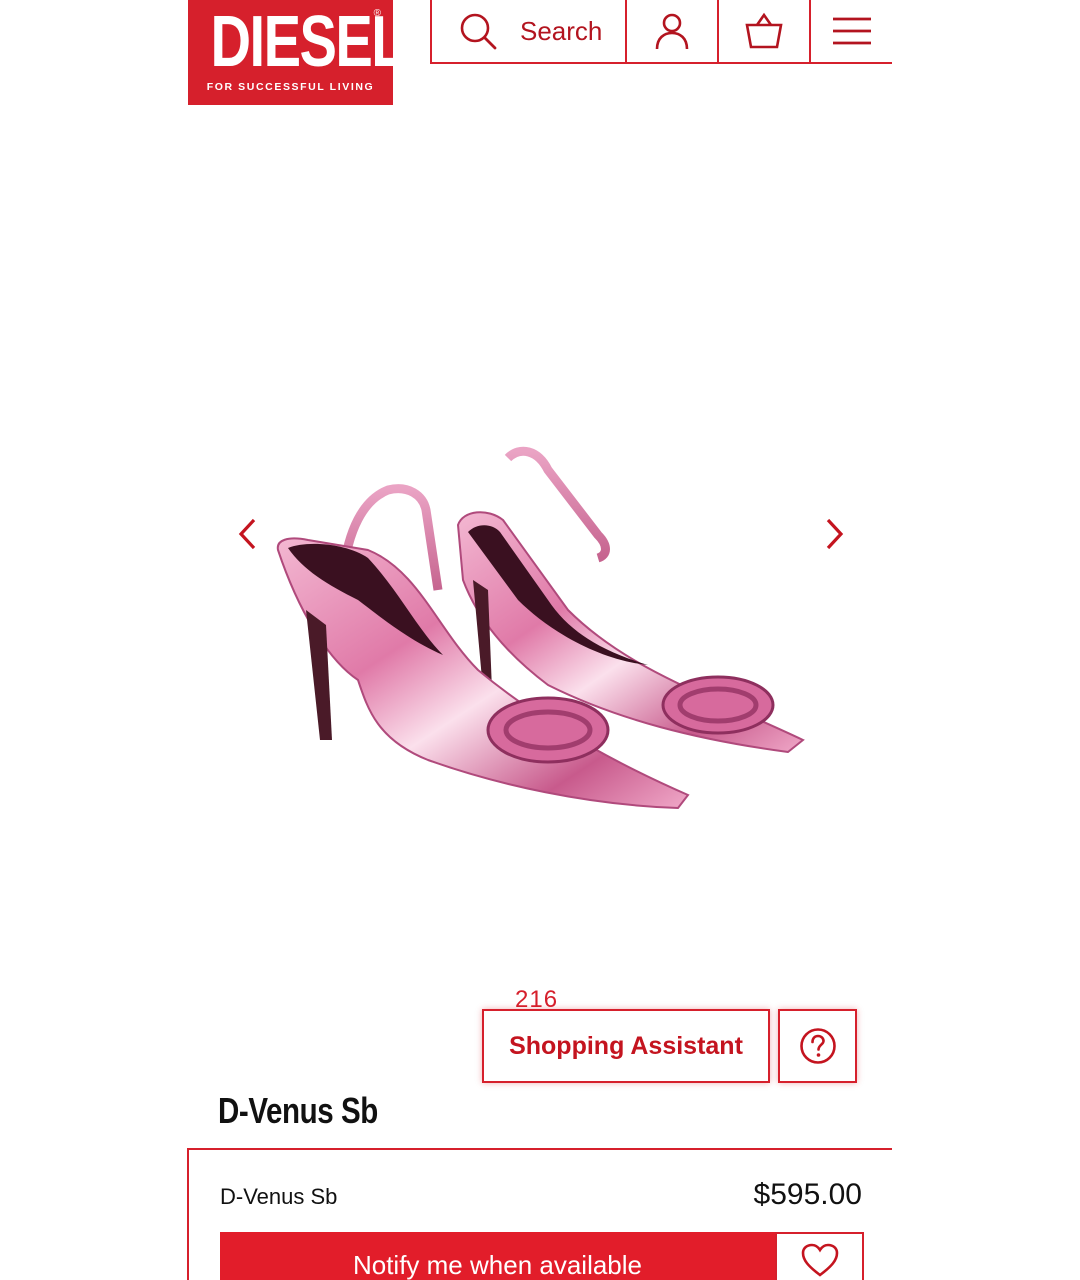 The image size is (1080, 1280). Describe the element at coordinates (540, 628) in the screenshot. I see `product-image` at that location.